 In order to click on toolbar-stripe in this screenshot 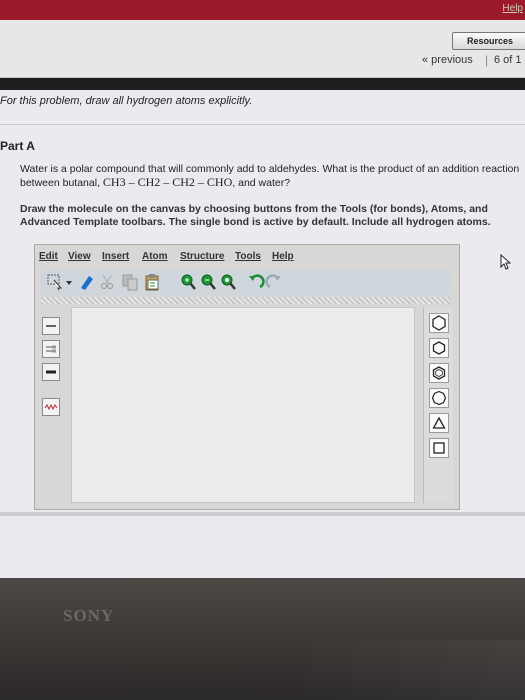, I will do `click(246, 300)`.